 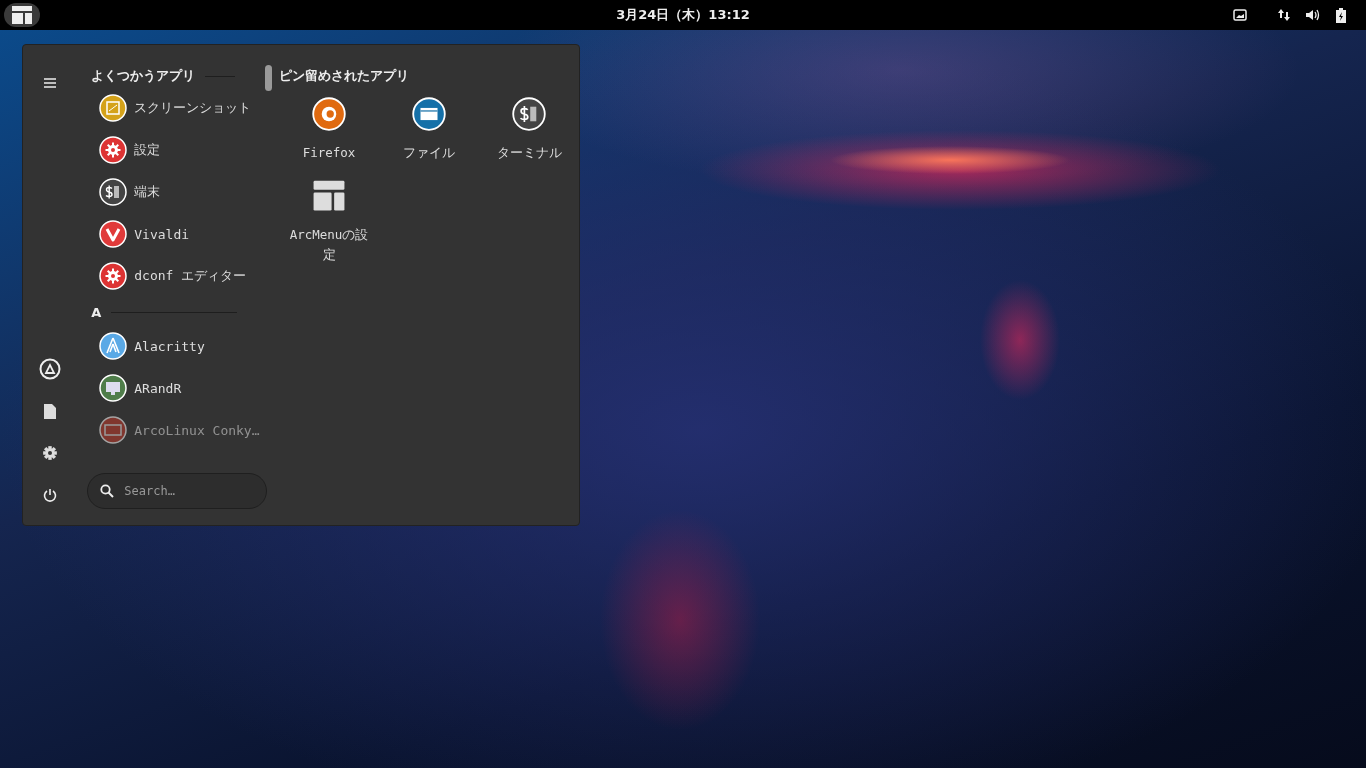 I want to click on search-icon, so click(x=107, y=491).